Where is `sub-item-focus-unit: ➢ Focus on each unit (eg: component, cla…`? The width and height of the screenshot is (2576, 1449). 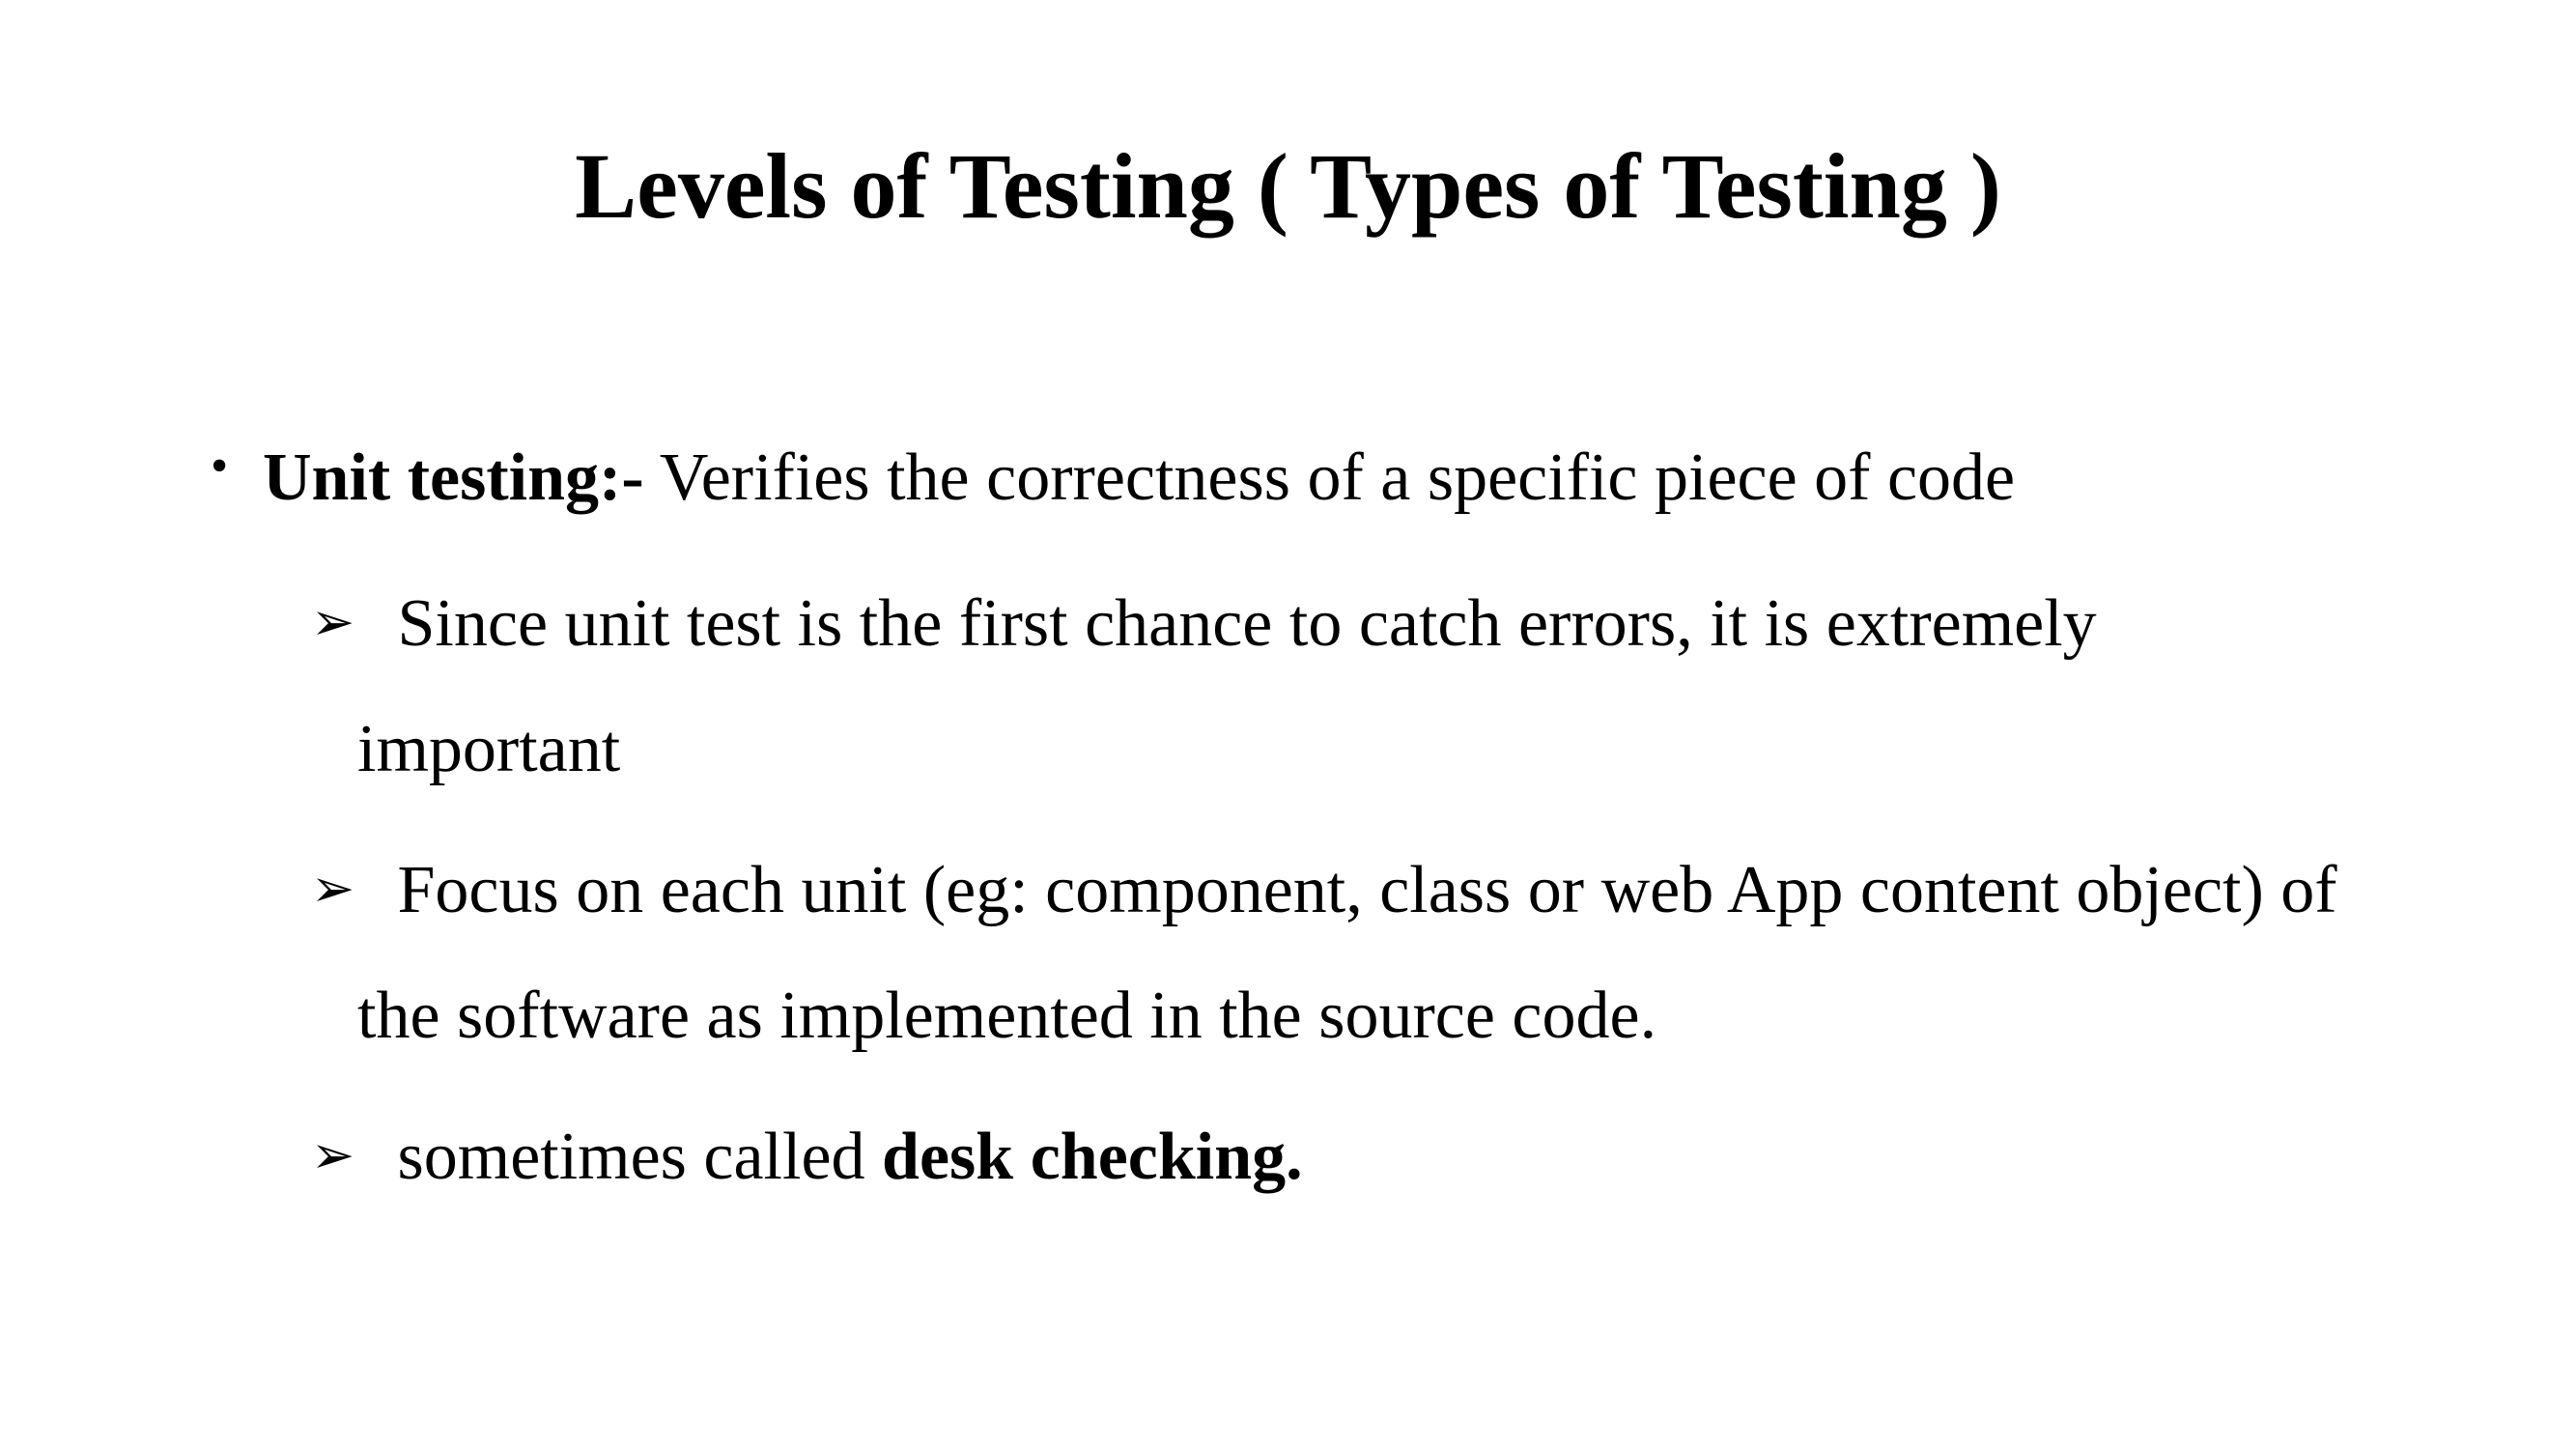
sub-item-focus-unit: ➢ Focus on each unit (eg: component, cla… is located at coordinates (1402, 952).